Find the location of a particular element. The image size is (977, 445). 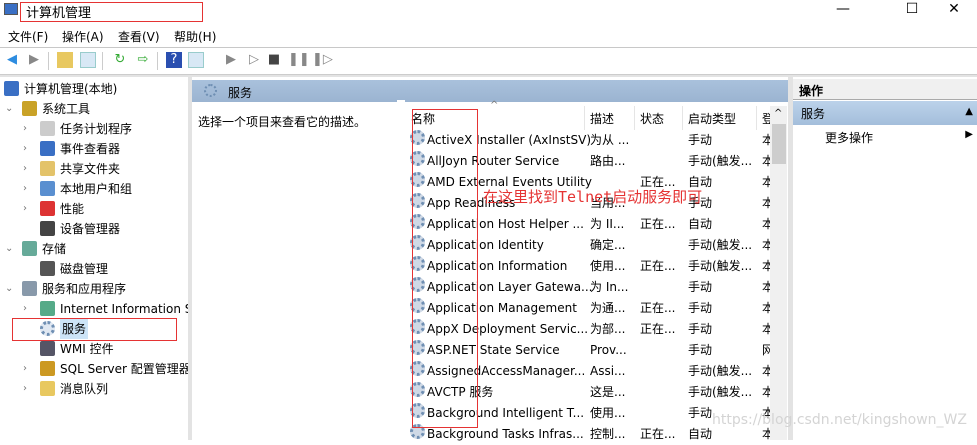

close-button: ✕ is located at coordinates (954, 10).